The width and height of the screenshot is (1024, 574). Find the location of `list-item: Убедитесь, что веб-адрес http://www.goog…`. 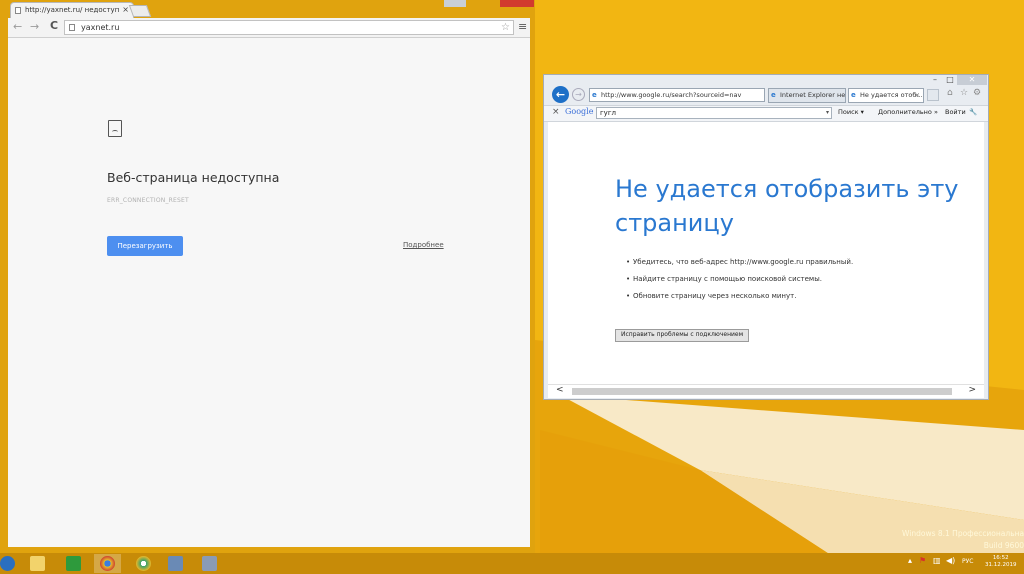

list-item: Убедитесь, что веб-адрес http://www.goog… is located at coordinates (739, 262).